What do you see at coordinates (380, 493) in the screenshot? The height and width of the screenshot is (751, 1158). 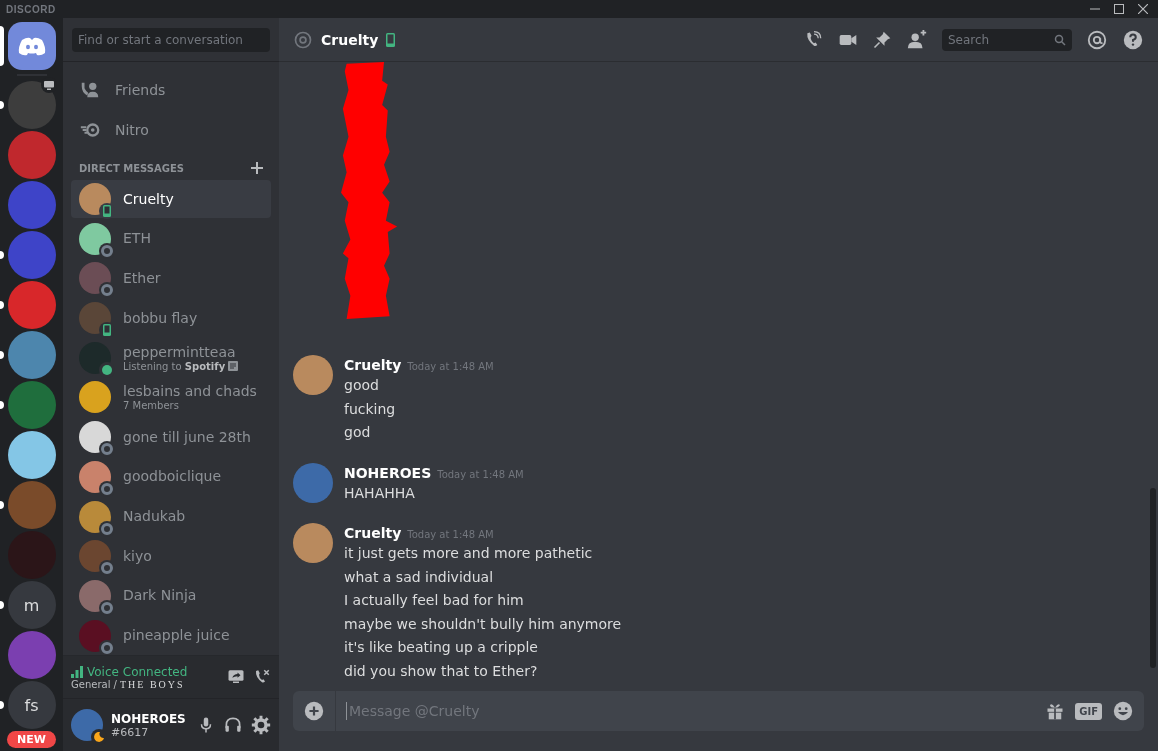 I see `message-text: HAHAHHA` at bounding box center [380, 493].